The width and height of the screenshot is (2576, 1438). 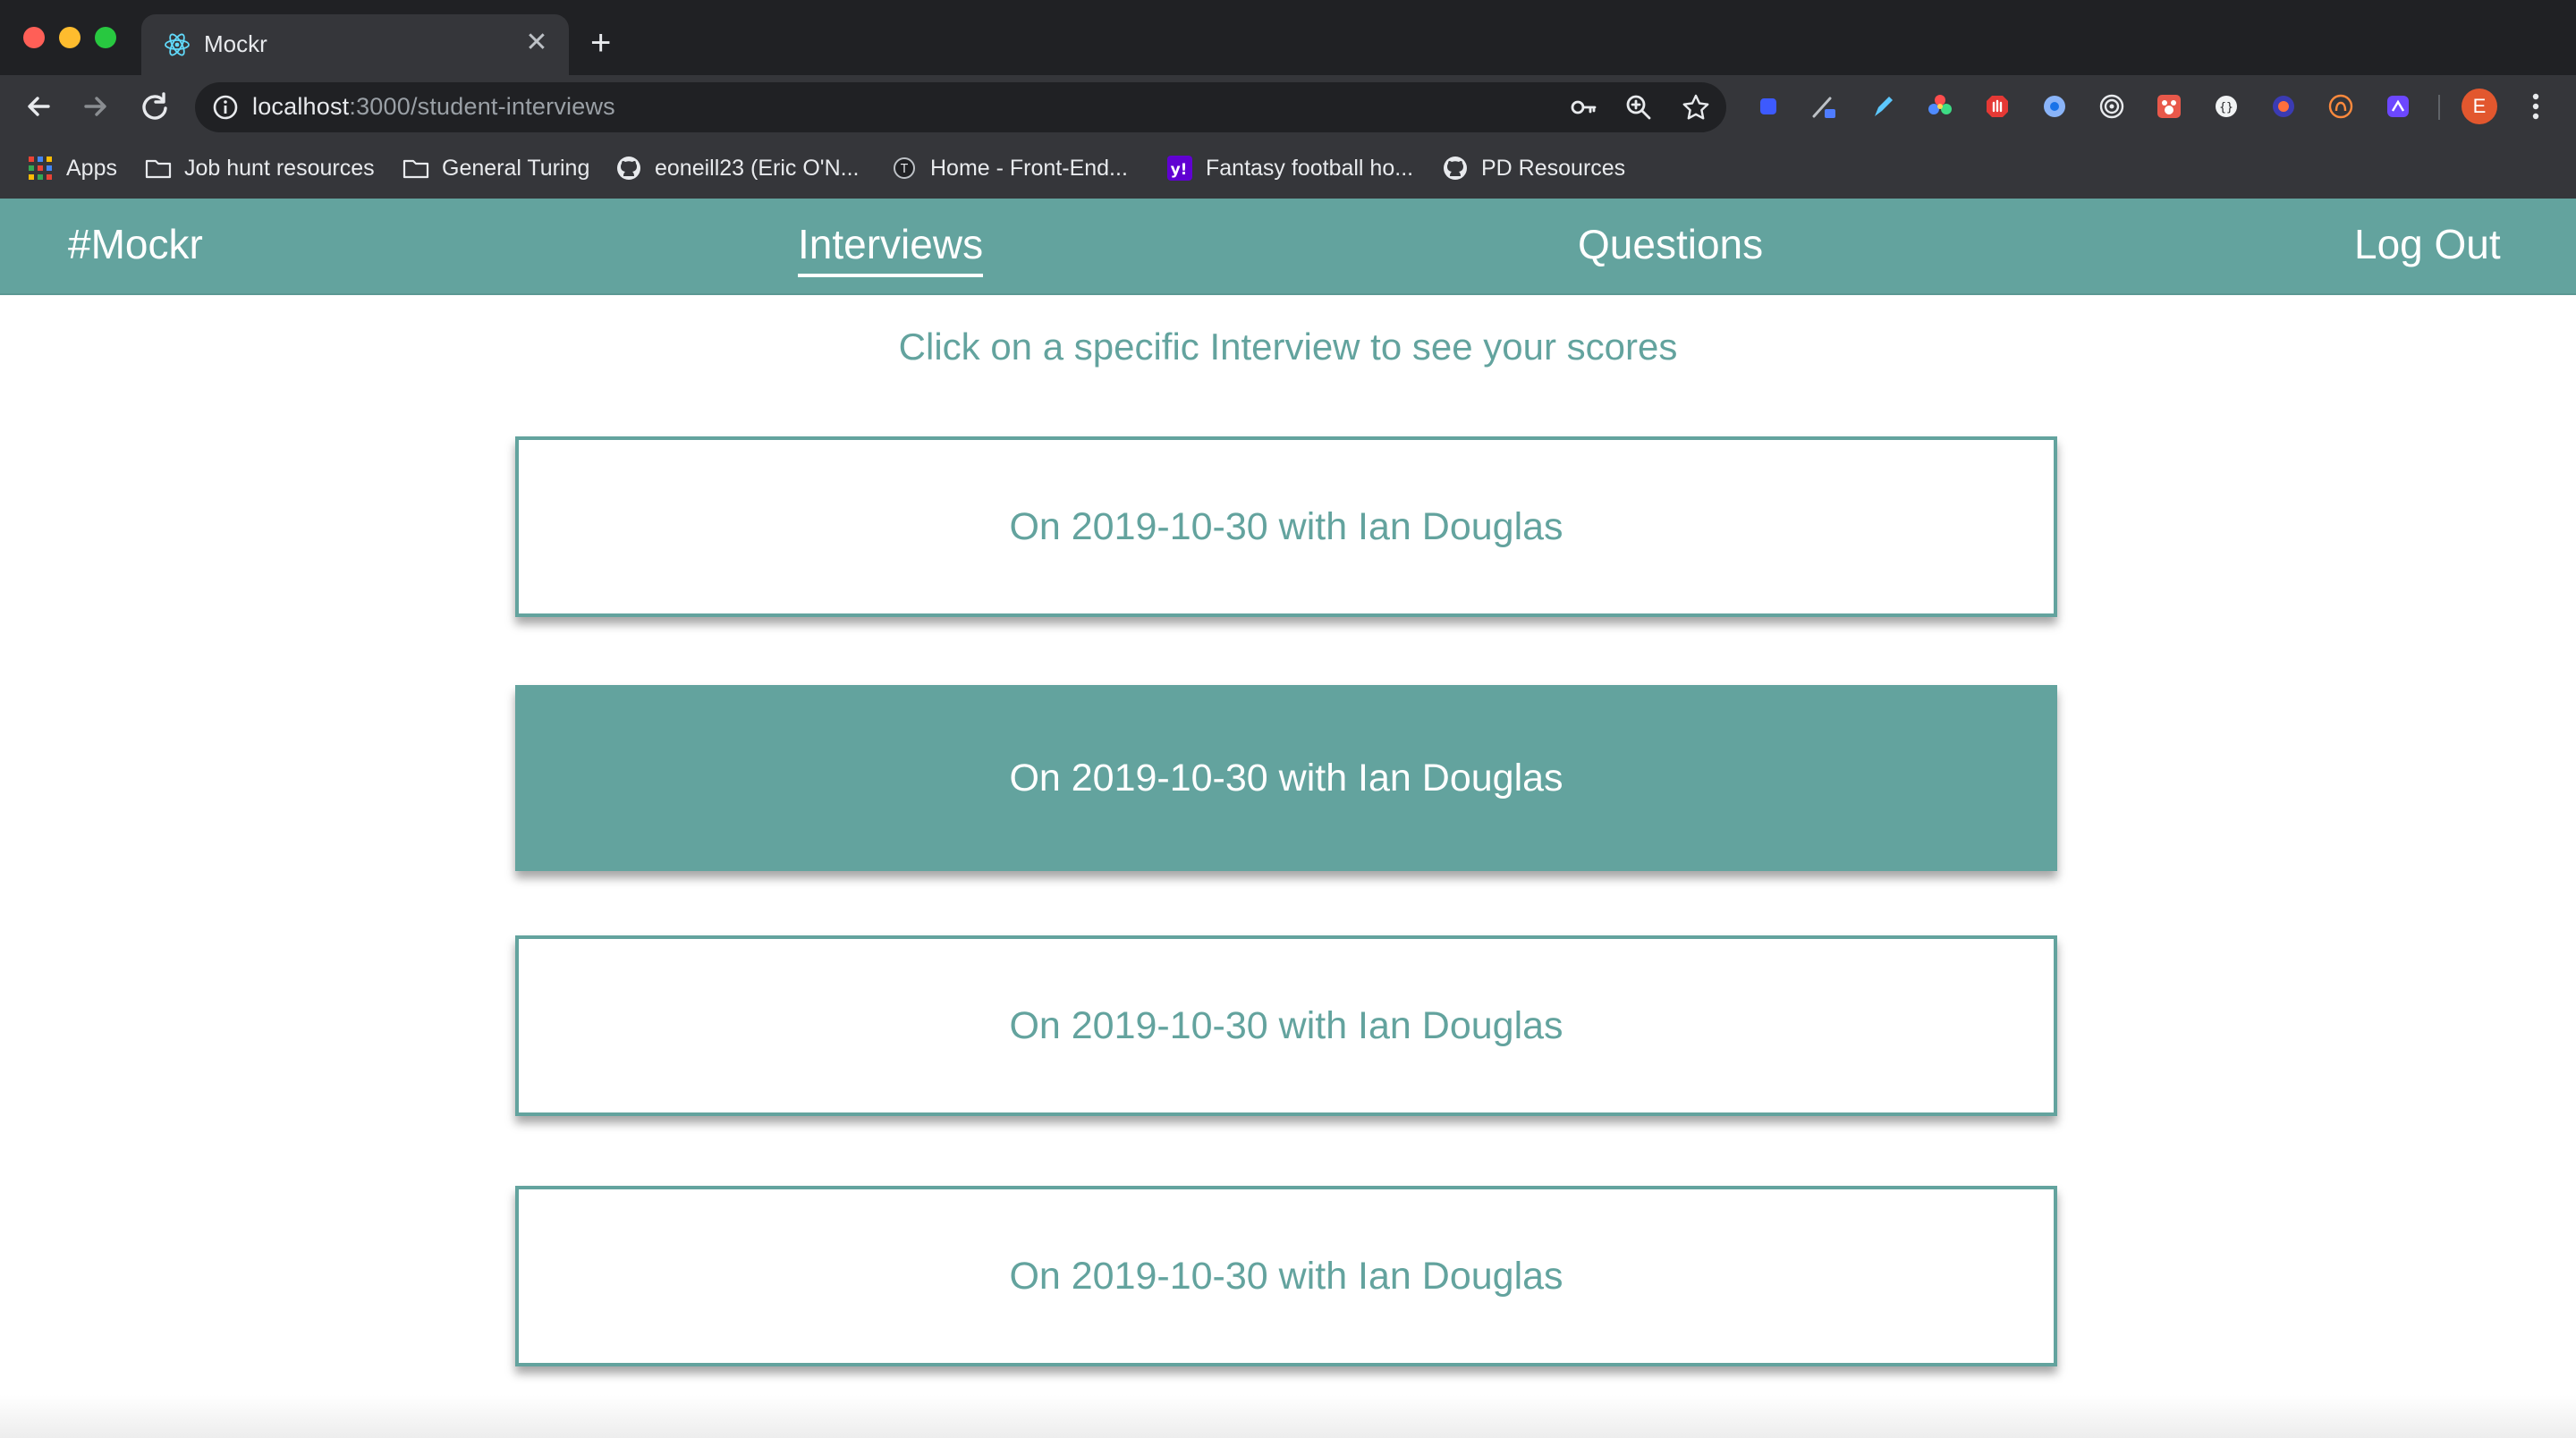 I want to click on extension-json-icon: {}, so click(x=2226, y=106).